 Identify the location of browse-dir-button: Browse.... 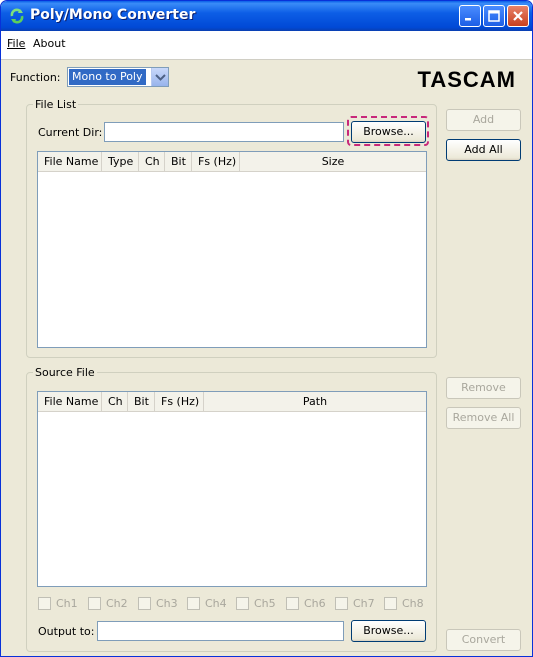
(388, 132).